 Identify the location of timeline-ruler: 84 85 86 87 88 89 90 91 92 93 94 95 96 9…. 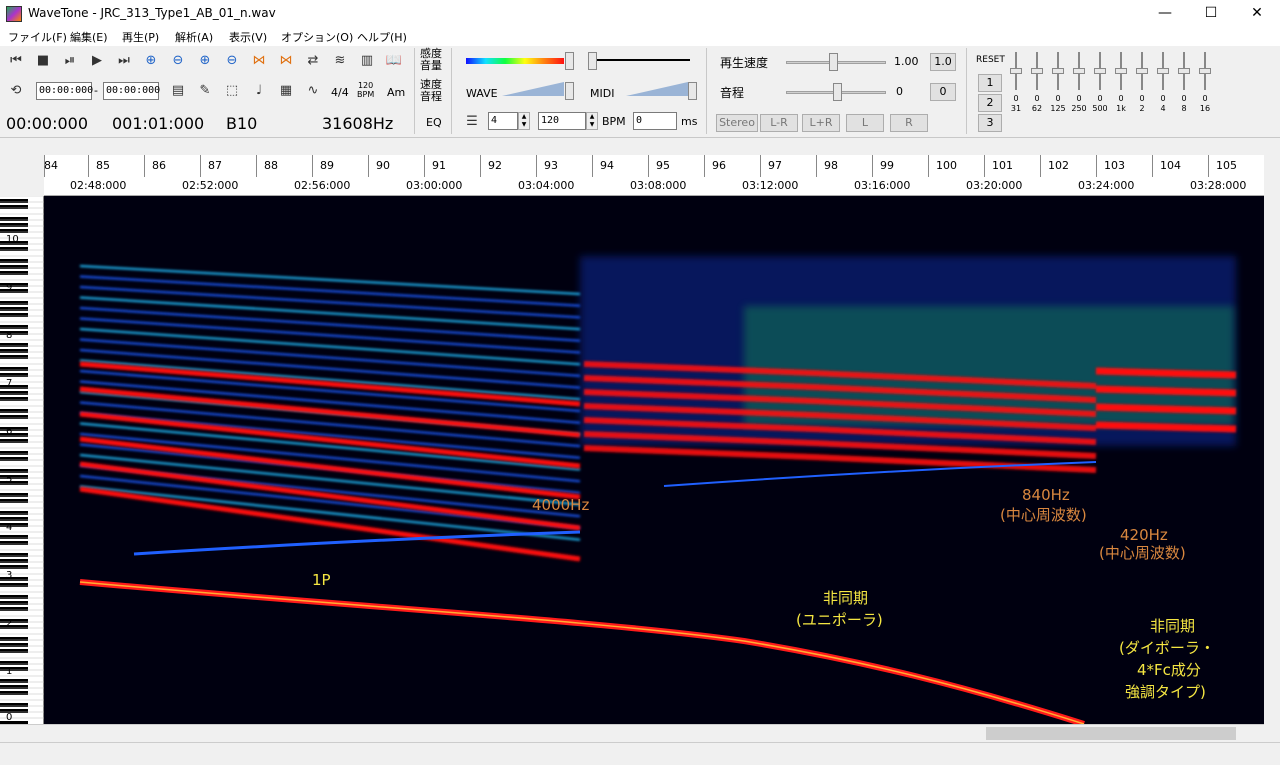
(654, 175).